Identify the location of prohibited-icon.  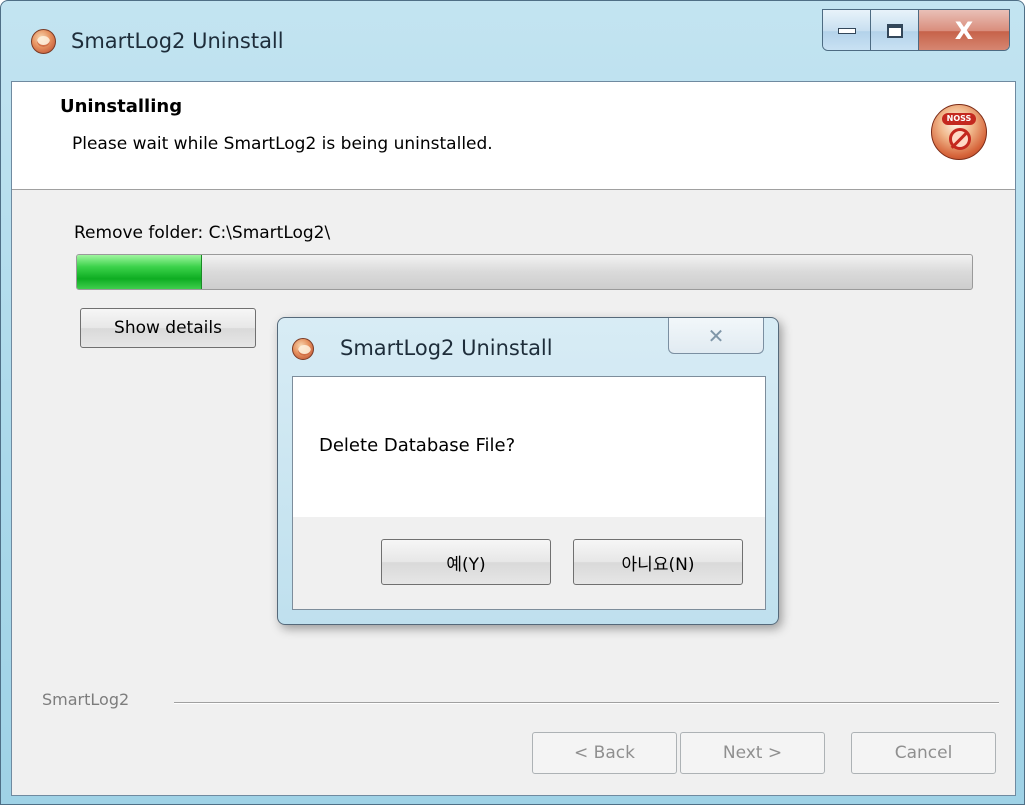
(960, 139).